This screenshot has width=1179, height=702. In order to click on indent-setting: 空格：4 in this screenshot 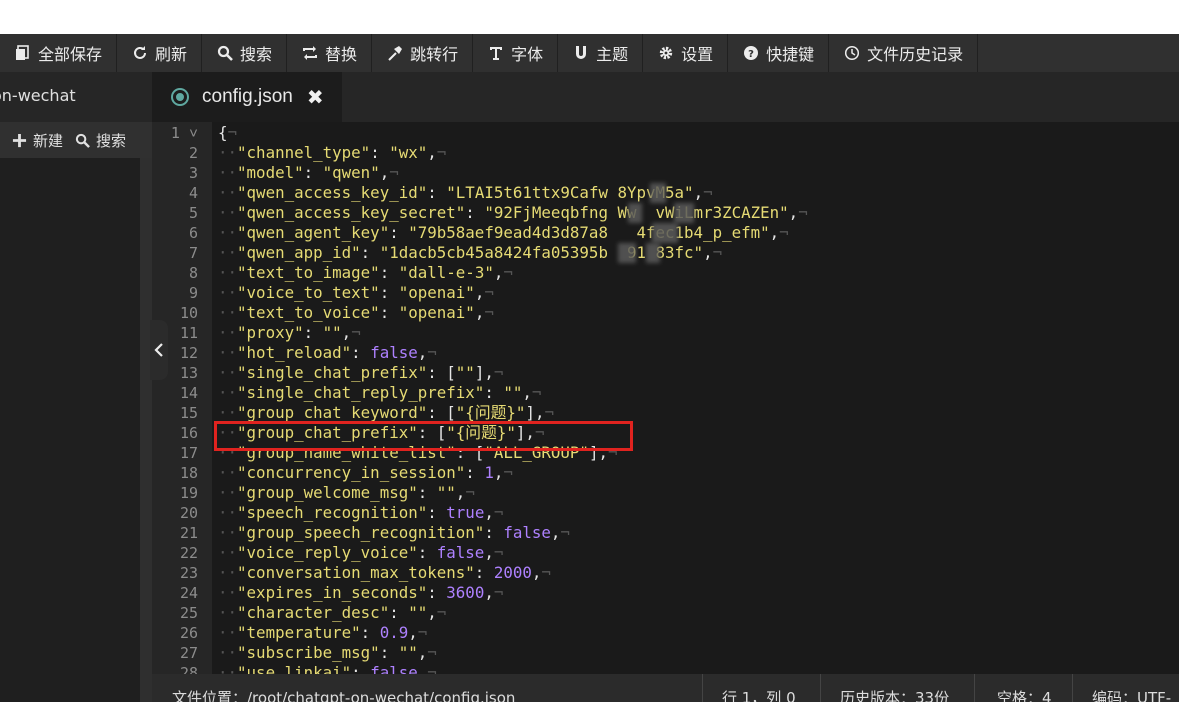, I will do `click(1024, 694)`.